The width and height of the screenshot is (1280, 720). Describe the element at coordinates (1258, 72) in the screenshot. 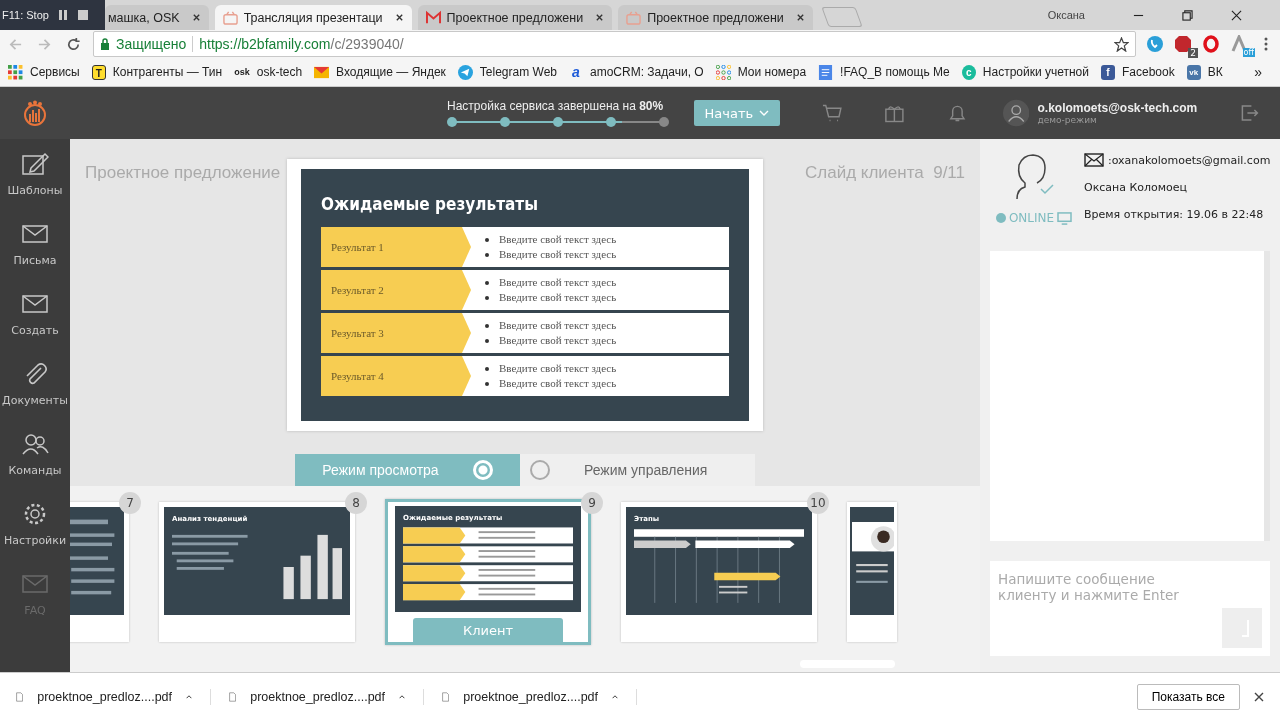

I see `more-bookmarks-button: »` at that location.